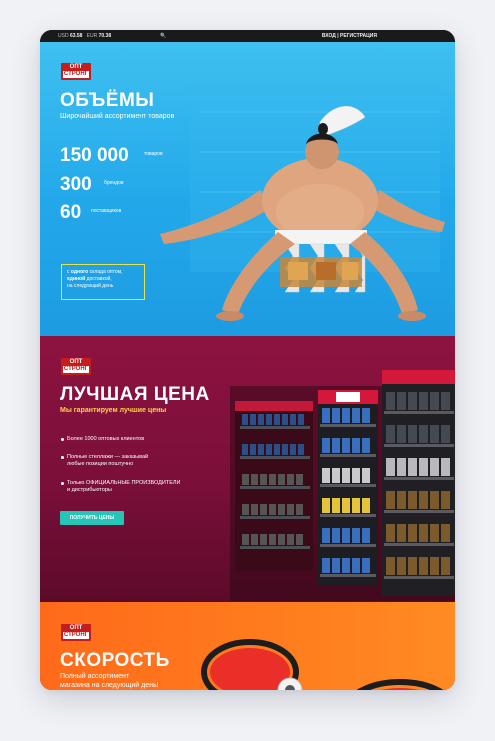 The height and width of the screenshot is (741, 495). I want to click on store-shelf-illustration, so click(342, 485).